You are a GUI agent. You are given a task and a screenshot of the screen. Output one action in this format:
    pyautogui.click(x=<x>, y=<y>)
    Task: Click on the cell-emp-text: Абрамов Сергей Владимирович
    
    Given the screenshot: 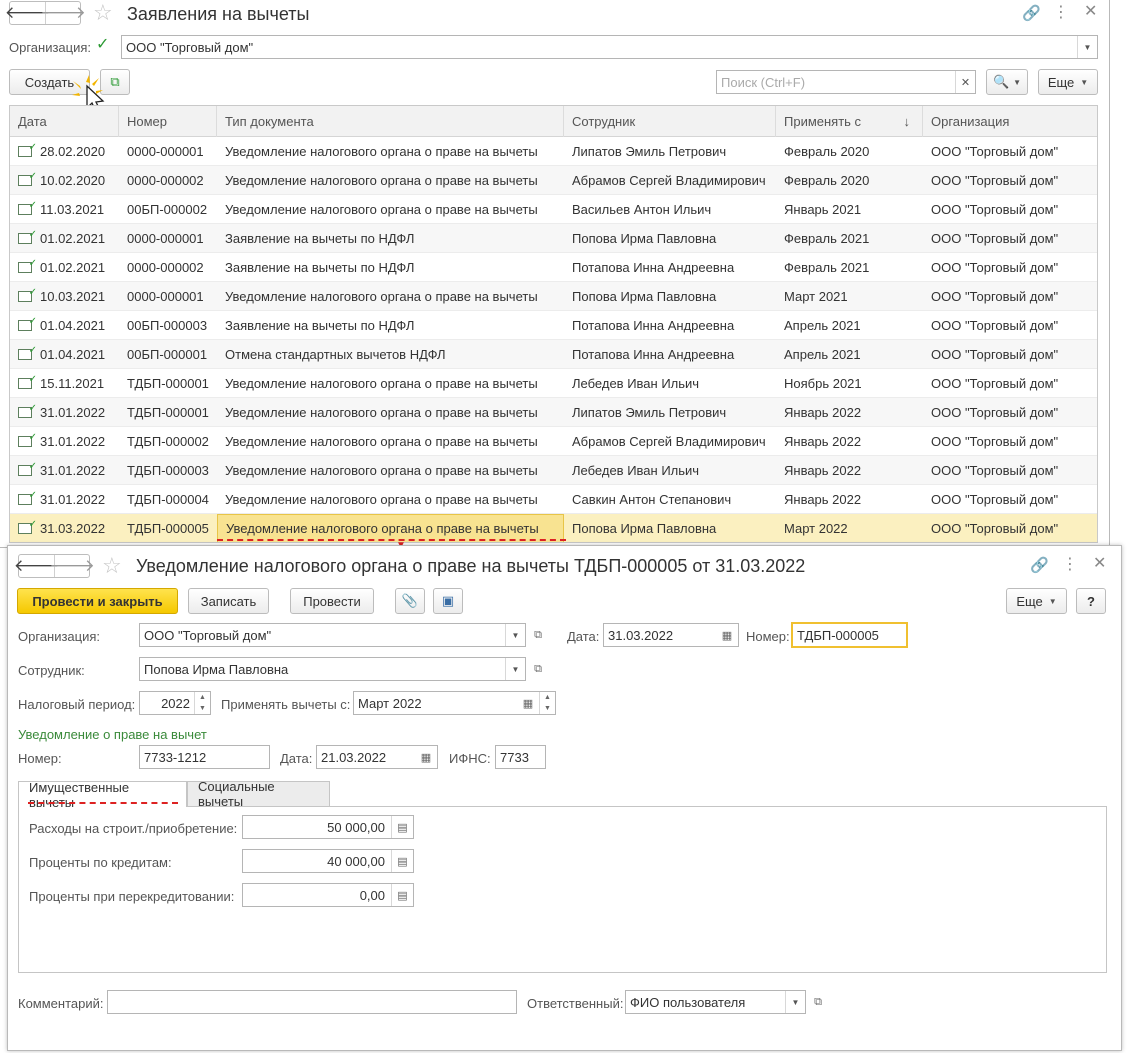 What is the action you would take?
    pyautogui.click(x=669, y=180)
    